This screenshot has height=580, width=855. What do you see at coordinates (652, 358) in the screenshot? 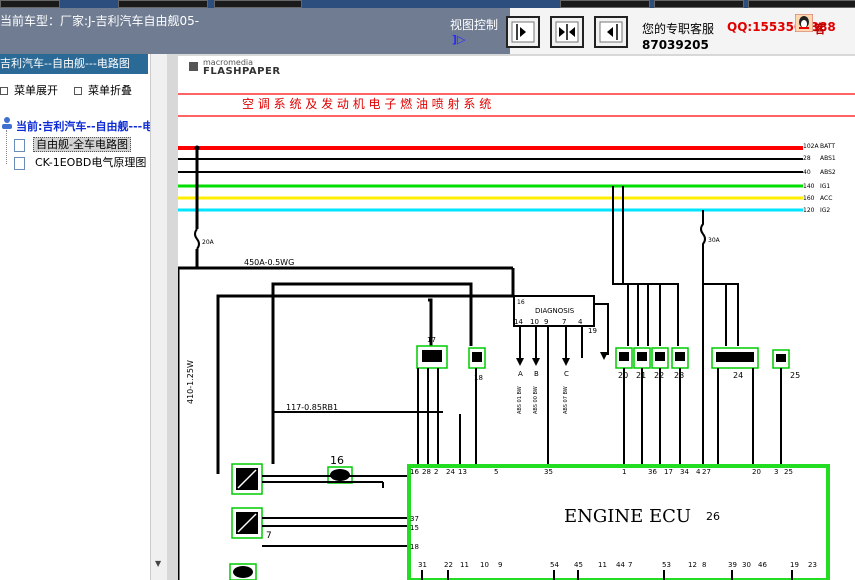
I see `injector-group` at bounding box center [652, 358].